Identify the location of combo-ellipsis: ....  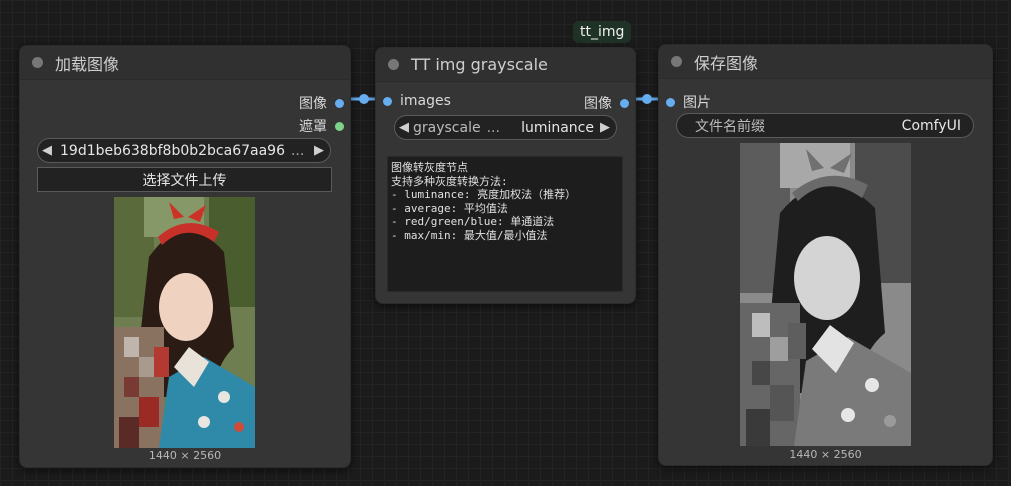
(493, 127).